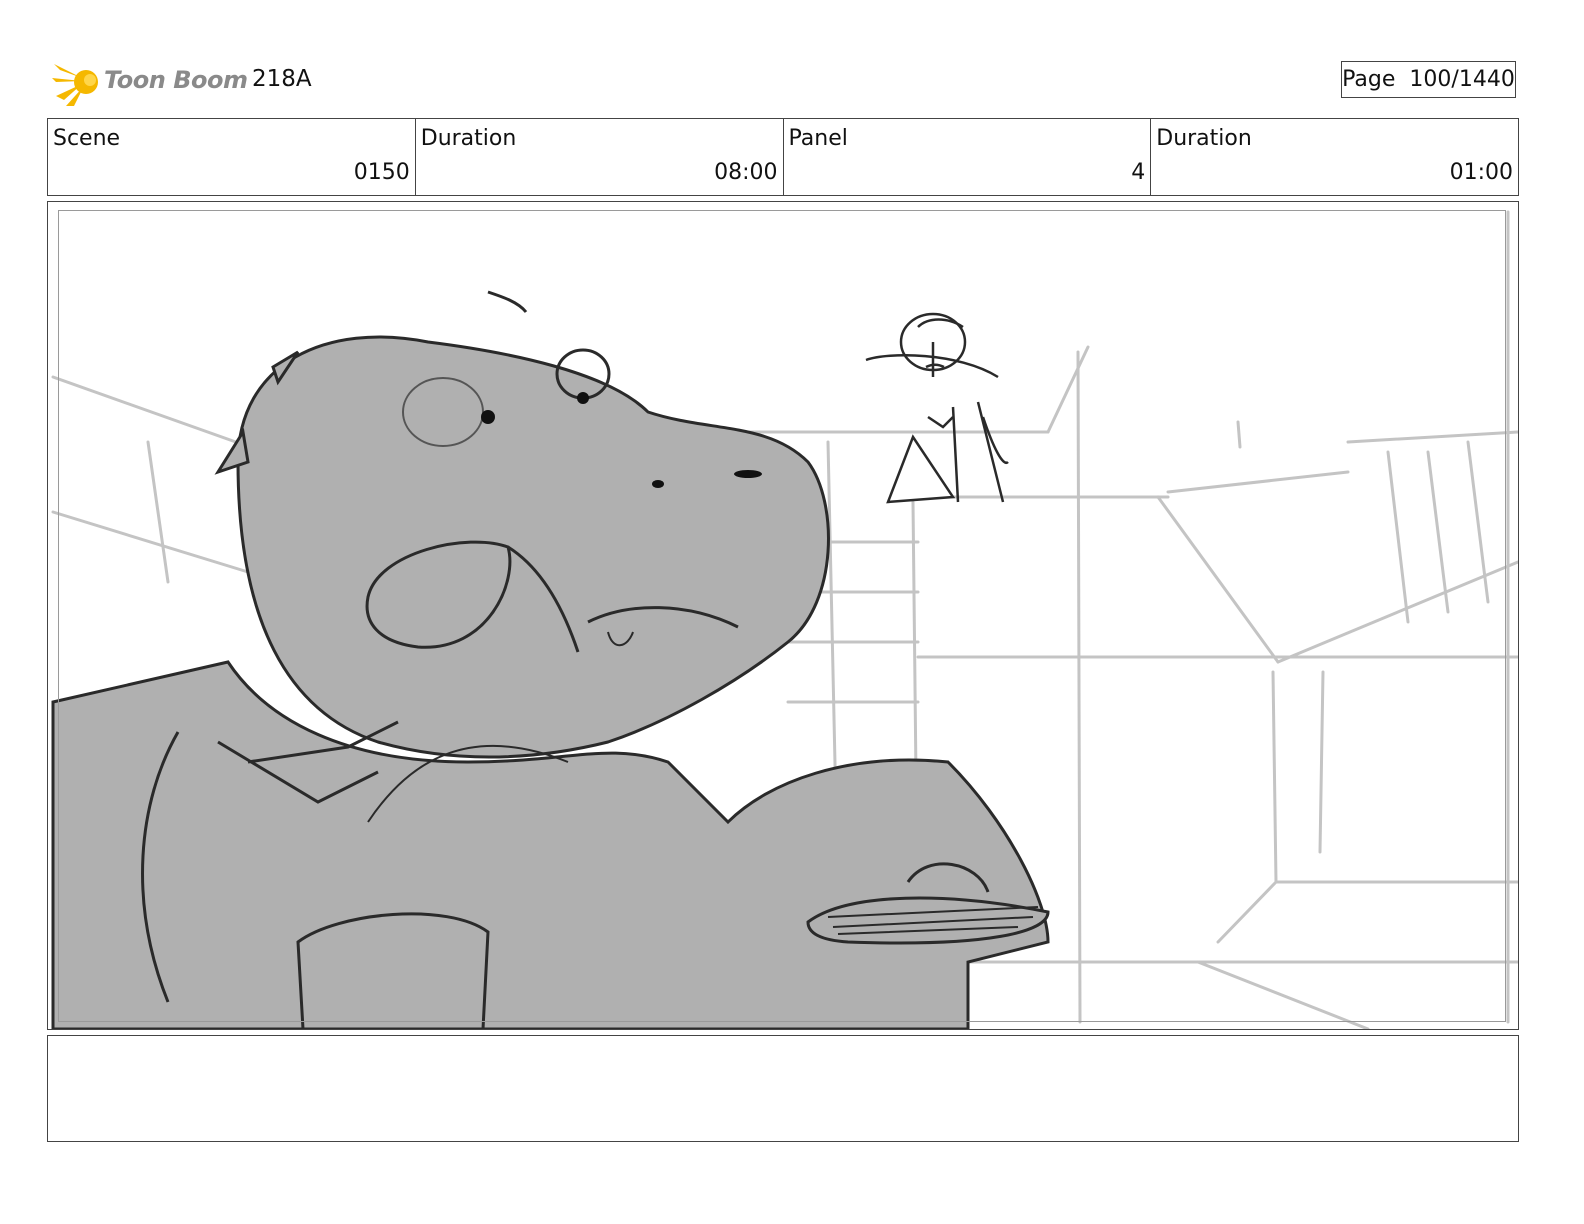 This screenshot has width=1584, height=1224. What do you see at coordinates (1462, 79) in the screenshot?
I see `page-value: 100/1440` at bounding box center [1462, 79].